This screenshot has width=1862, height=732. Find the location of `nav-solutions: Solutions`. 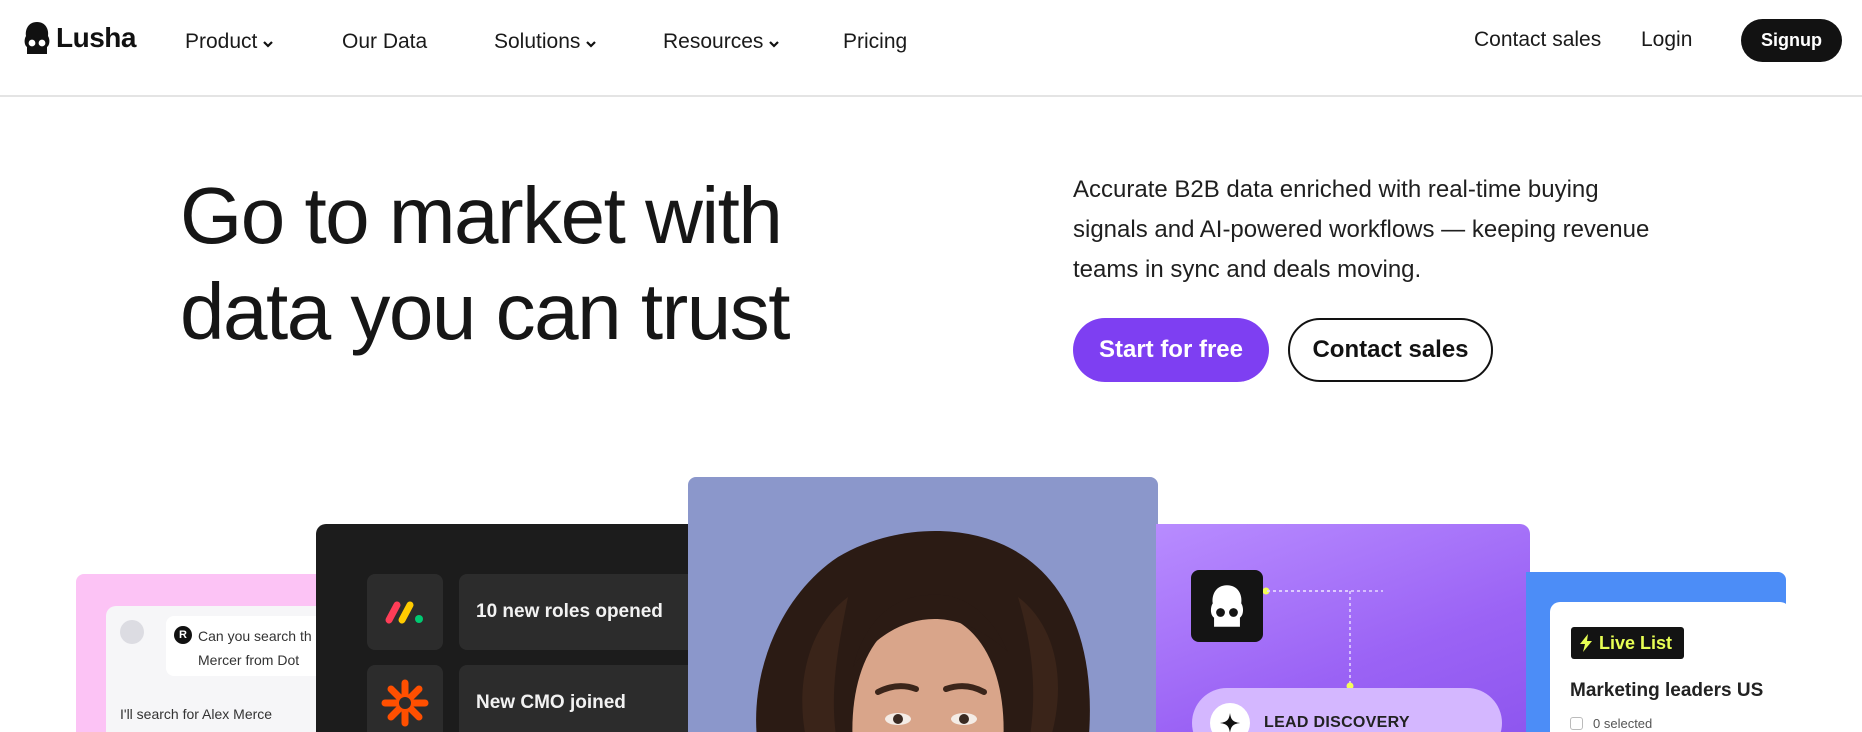

nav-solutions: Solutions is located at coordinates (546, 42).